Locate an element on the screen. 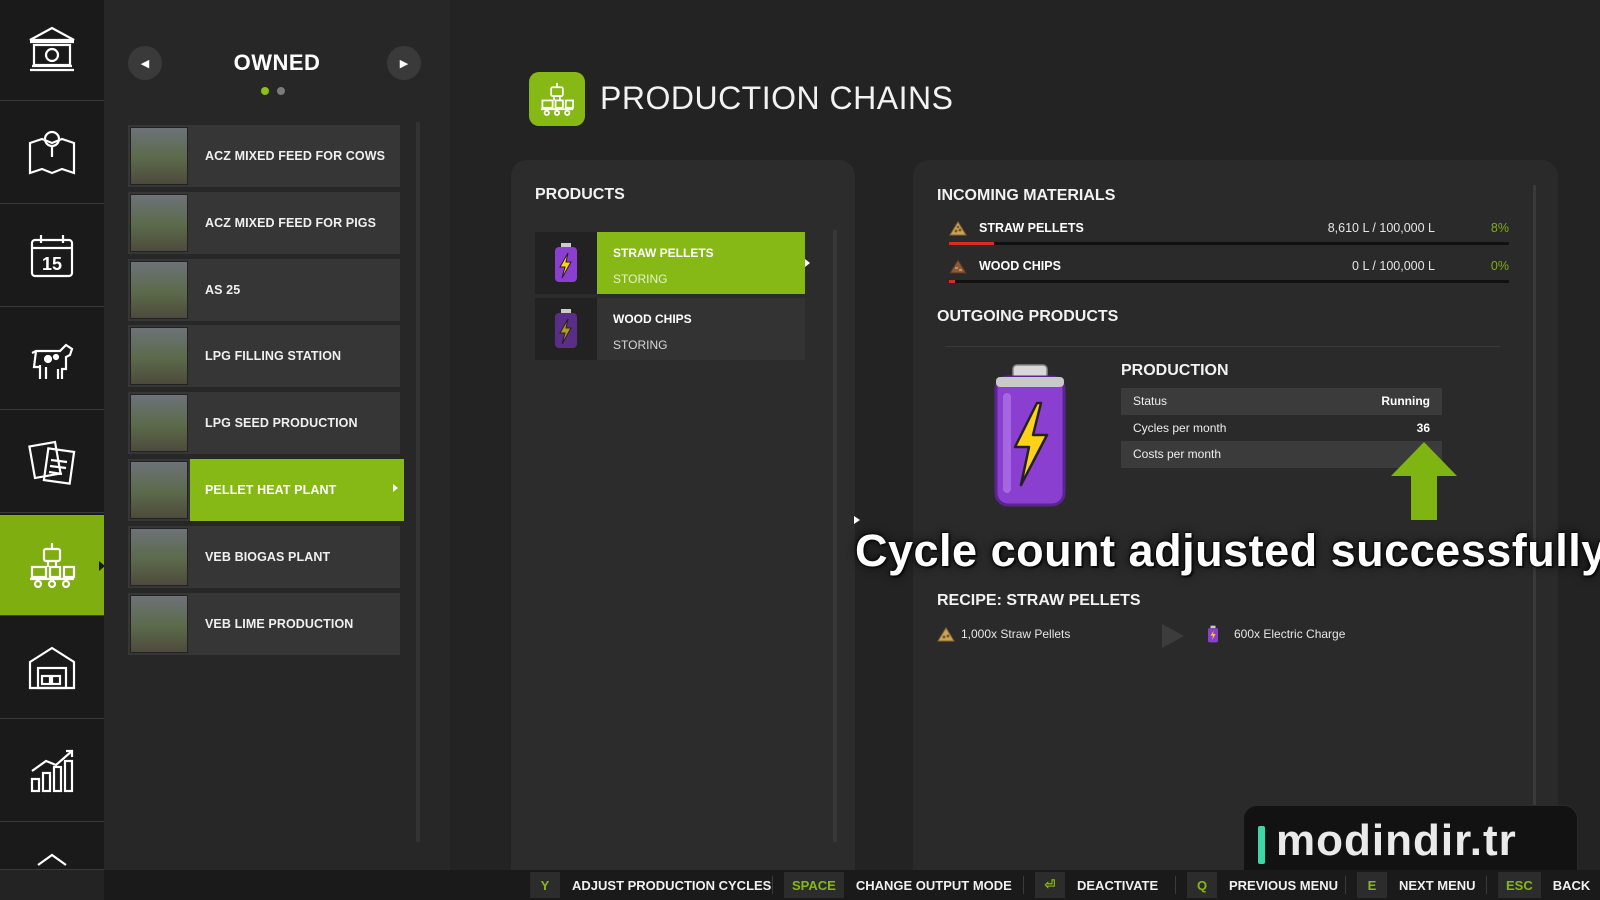 Image resolution: width=1600 pixels, height=900 pixels. map-icon is located at coordinates (52, 152).